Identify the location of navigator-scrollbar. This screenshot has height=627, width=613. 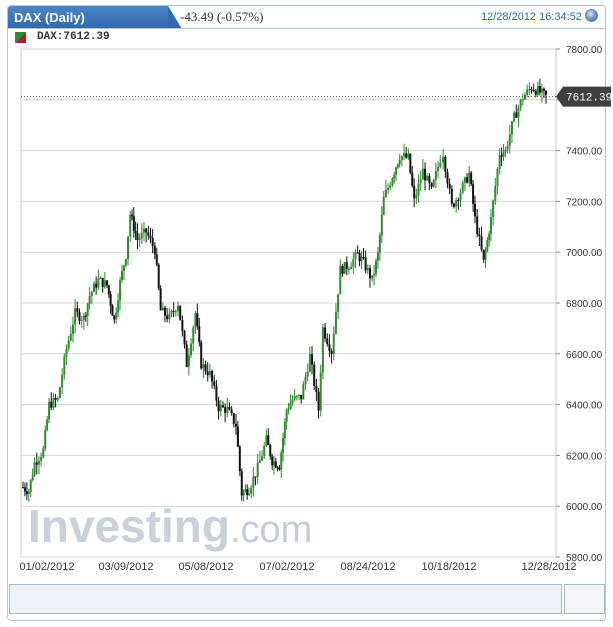
(584, 599).